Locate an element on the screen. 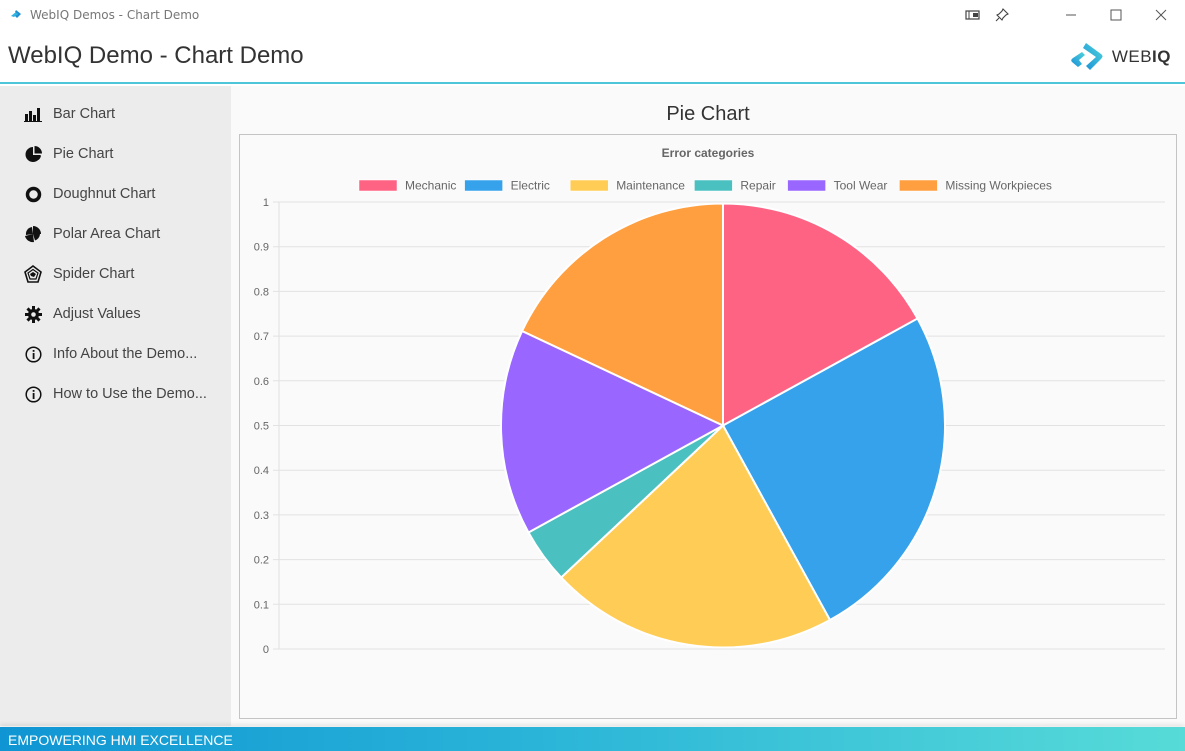  sidebar-item-adjust-values: Adjust Values is located at coordinates (115, 314).